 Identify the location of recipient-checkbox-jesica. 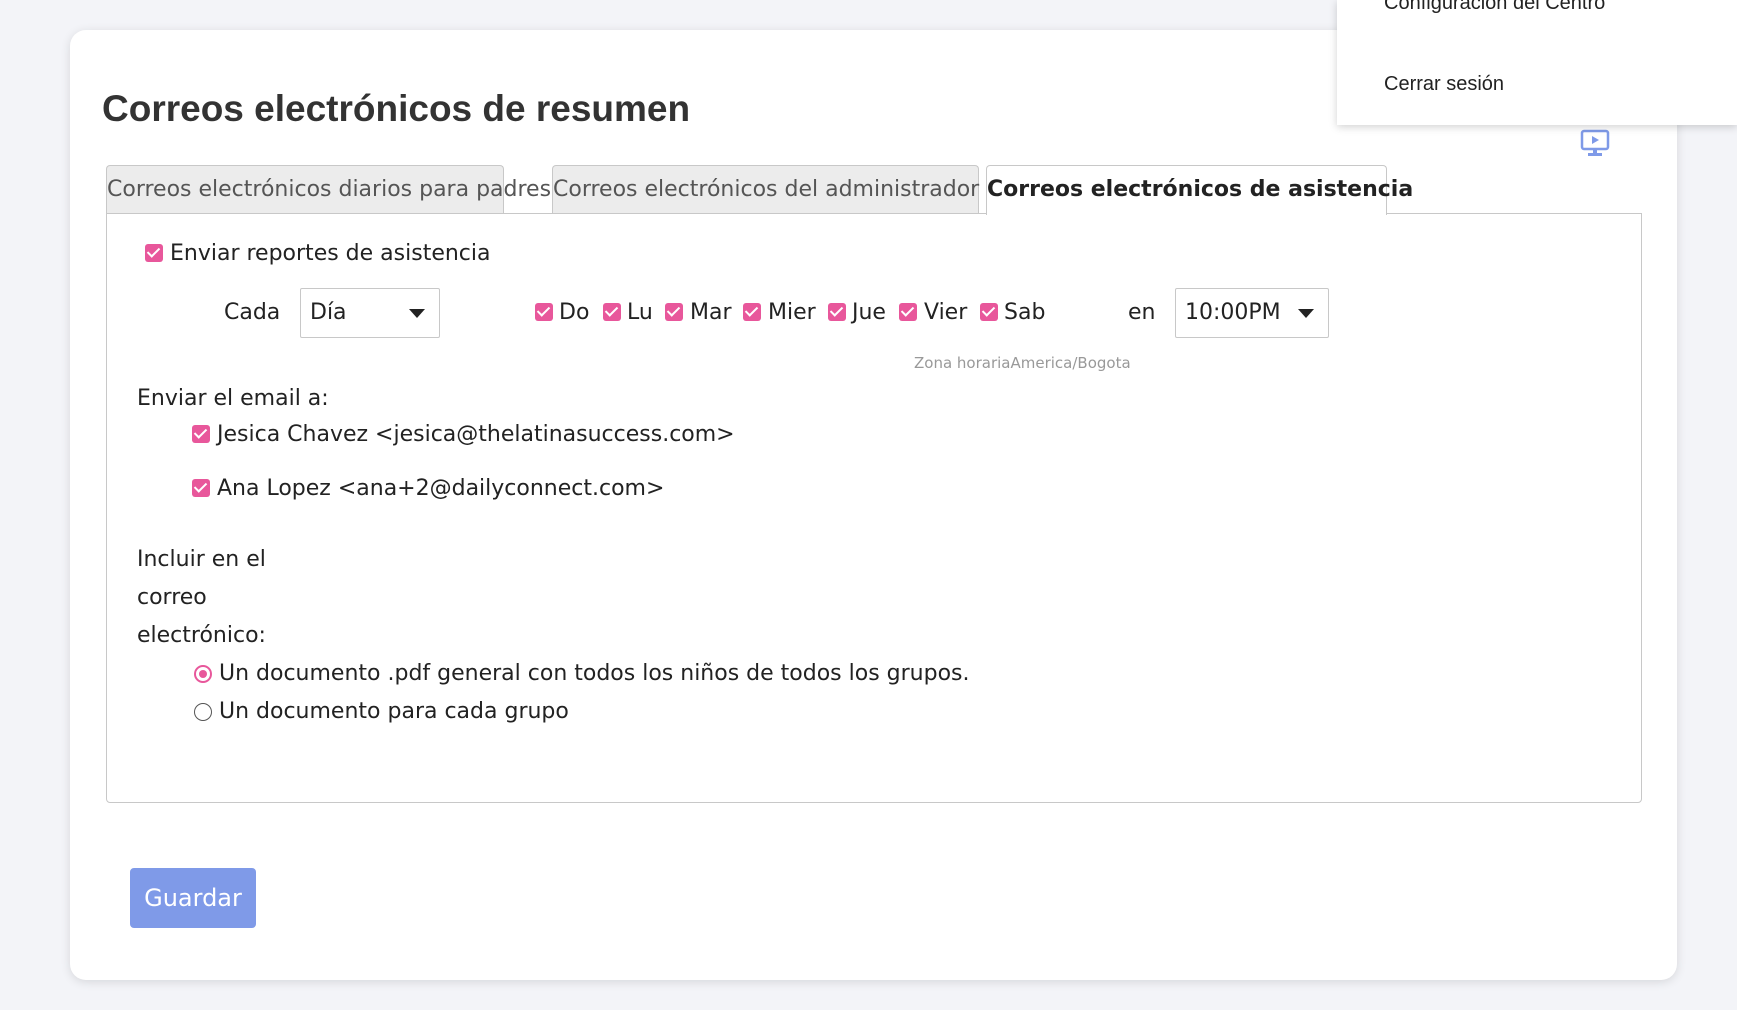
(201, 434).